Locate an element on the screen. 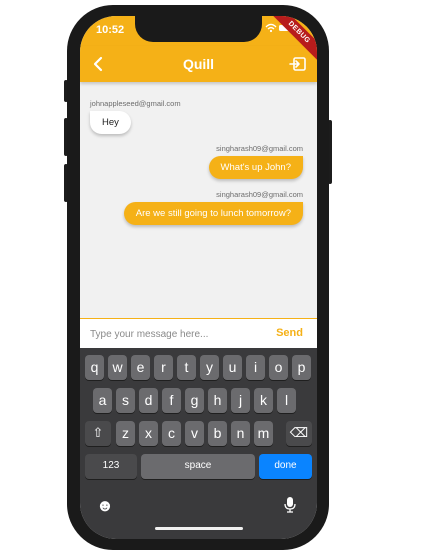 This screenshot has height=552, width=421. app-title: Quill is located at coordinates (198, 64).